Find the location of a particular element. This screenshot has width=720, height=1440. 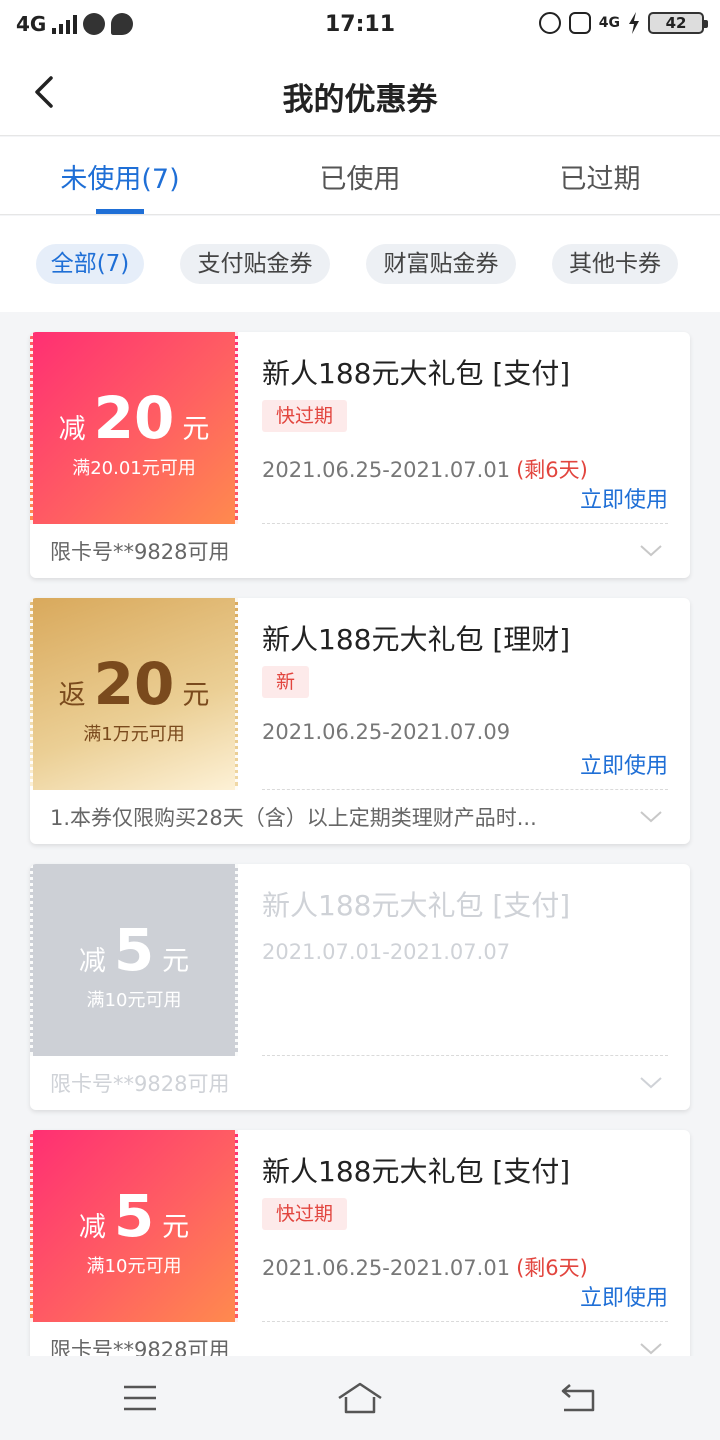

coupon-stub: 返 20 元 满1万元可用 is located at coordinates (134, 694).